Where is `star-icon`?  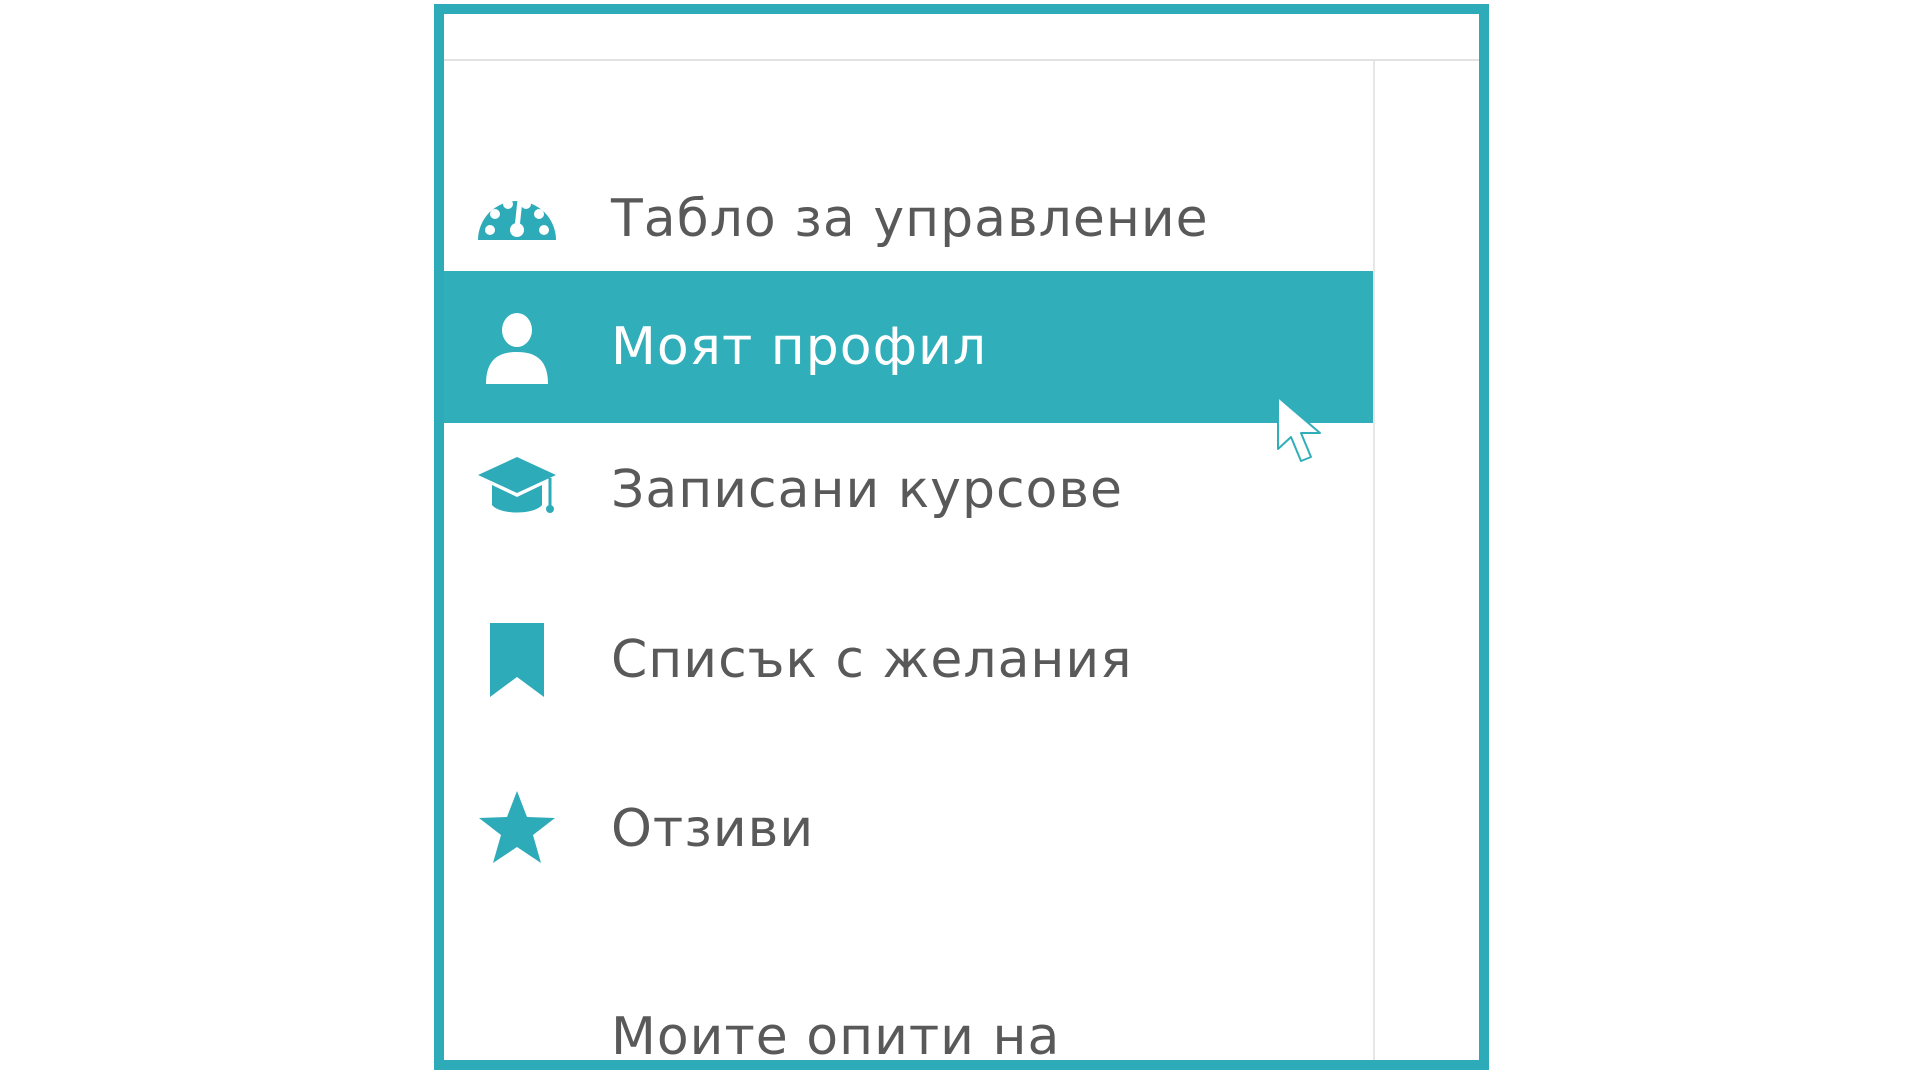
star-icon is located at coordinates (517, 829).